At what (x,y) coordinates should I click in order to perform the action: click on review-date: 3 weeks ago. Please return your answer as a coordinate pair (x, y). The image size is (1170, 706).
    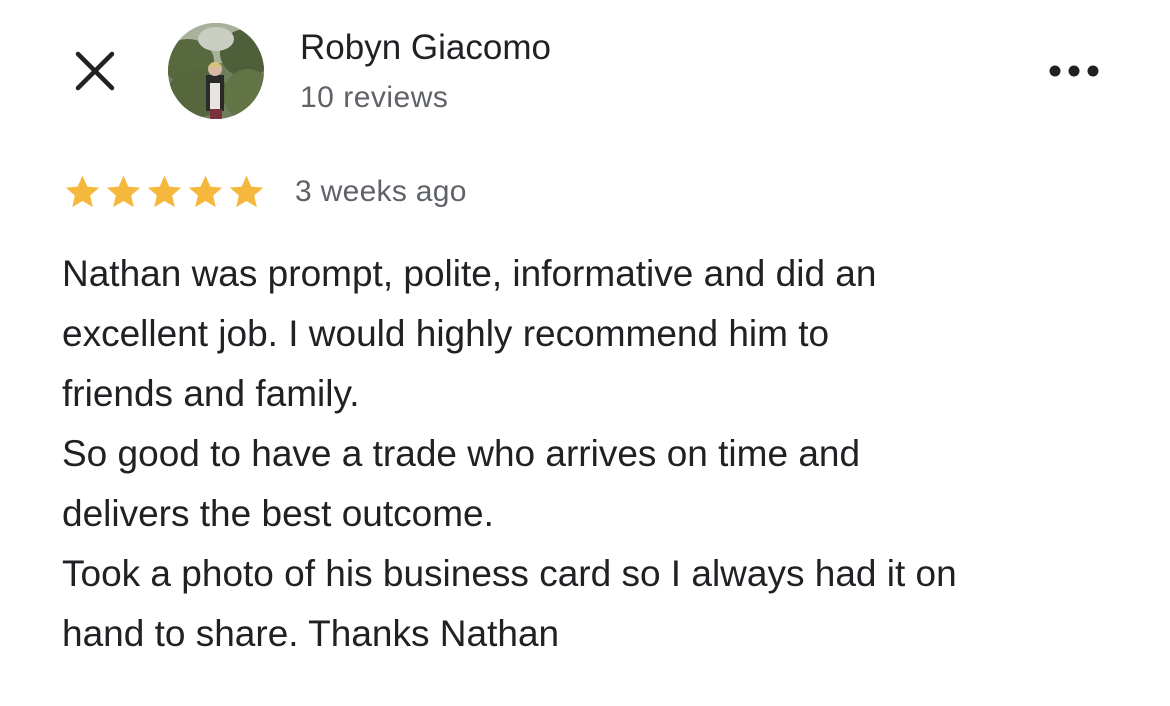
    Looking at the image, I should click on (381, 191).